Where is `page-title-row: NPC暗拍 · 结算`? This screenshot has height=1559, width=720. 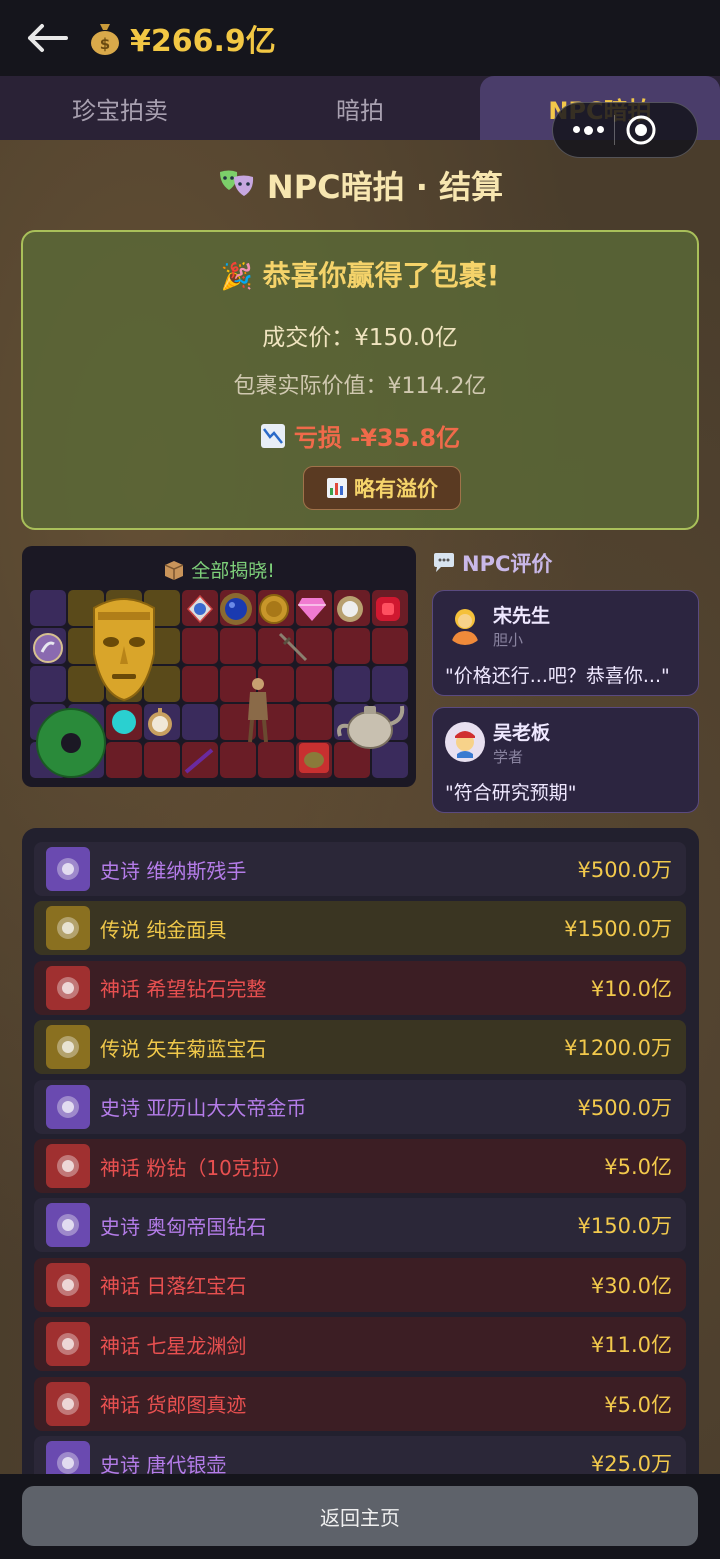
page-title-row: NPC暗拍 · 结算 is located at coordinates (360, 185).